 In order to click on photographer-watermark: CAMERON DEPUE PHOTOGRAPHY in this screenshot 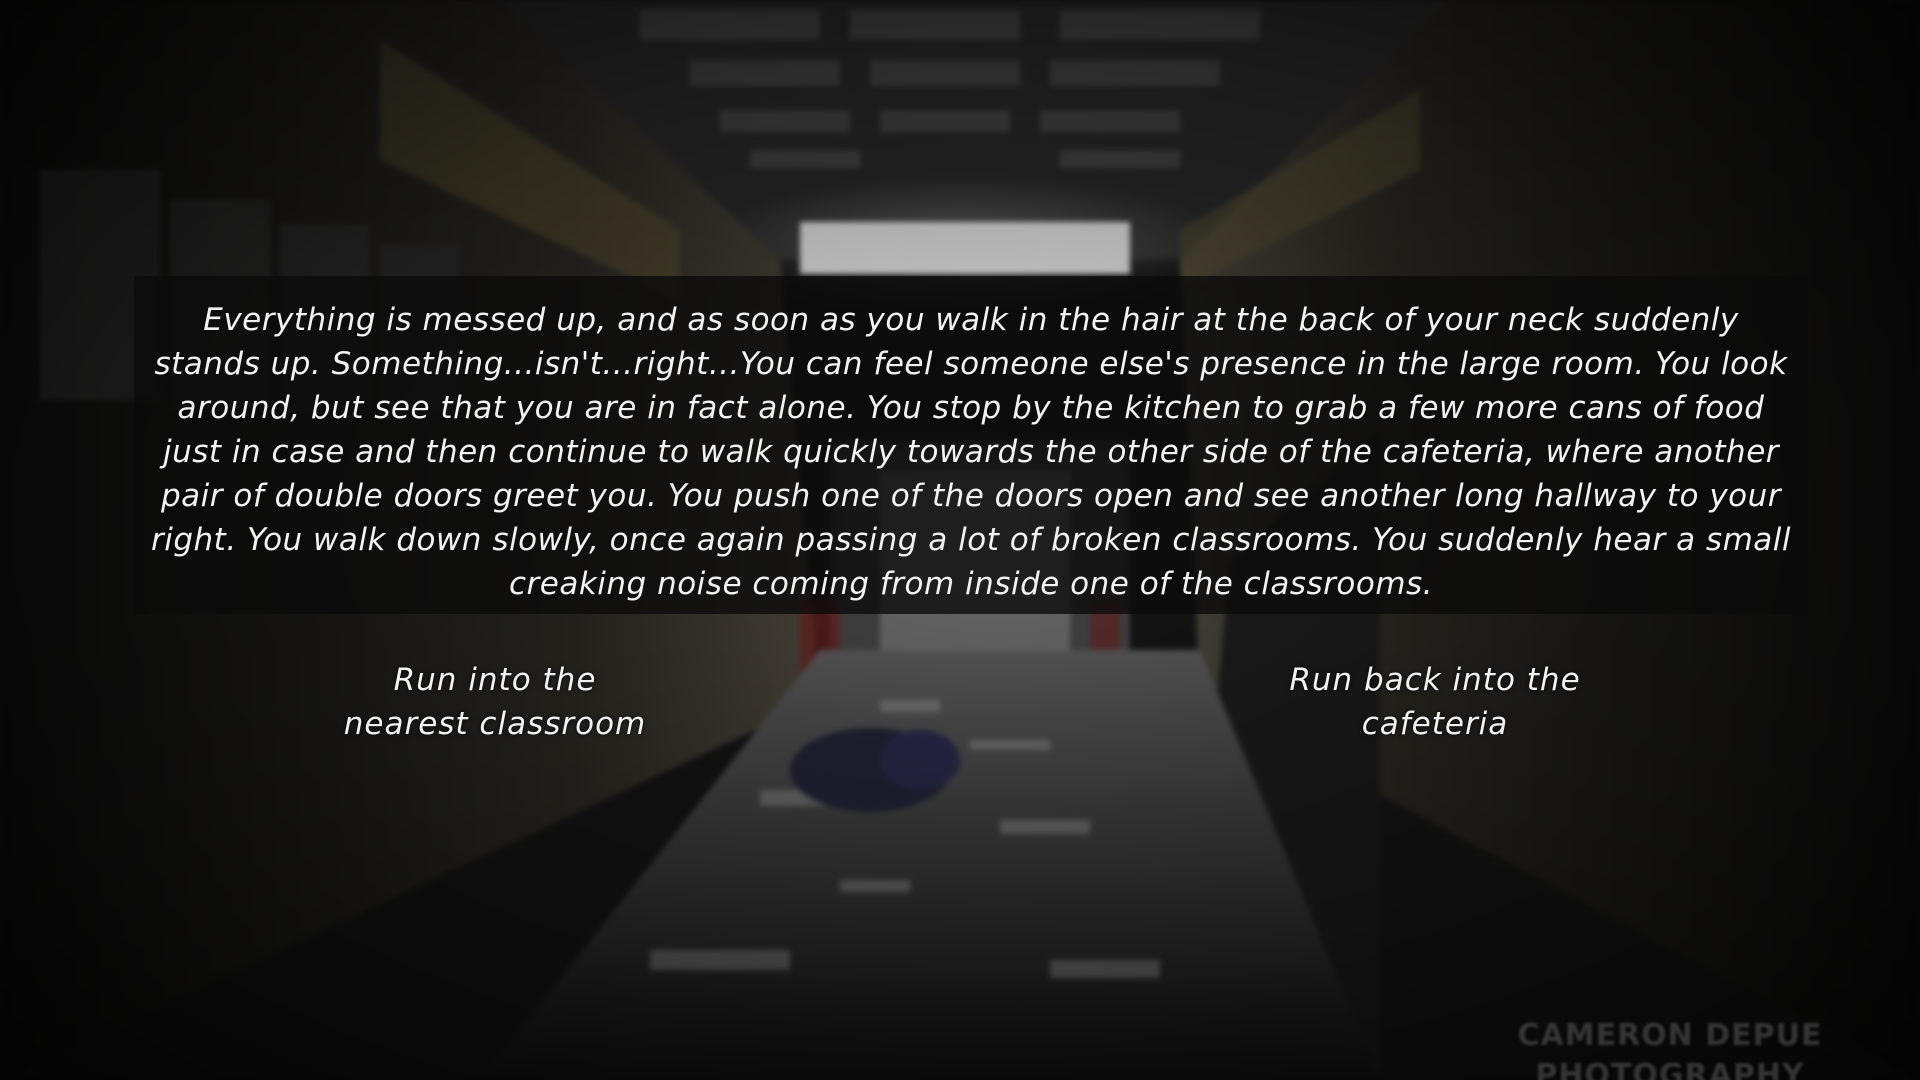, I will do `click(1670, 1048)`.